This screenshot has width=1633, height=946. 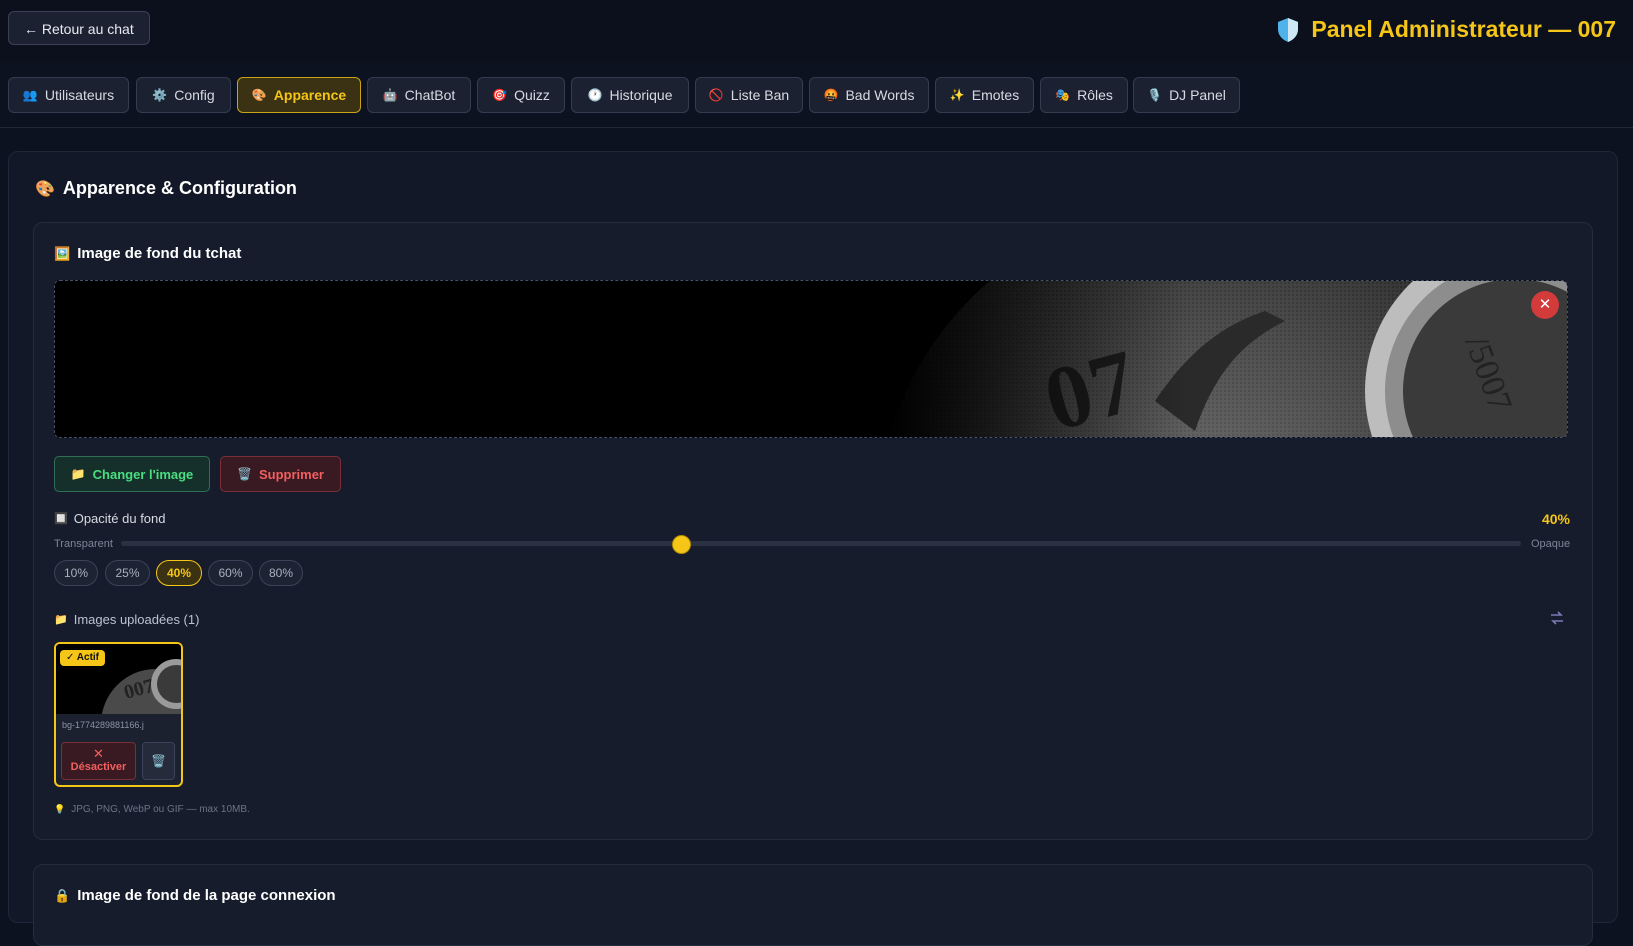 What do you see at coordinates (61, 519) in the screenshot?
I see `square-icon: 🔲` at bounding box center [61, 519].